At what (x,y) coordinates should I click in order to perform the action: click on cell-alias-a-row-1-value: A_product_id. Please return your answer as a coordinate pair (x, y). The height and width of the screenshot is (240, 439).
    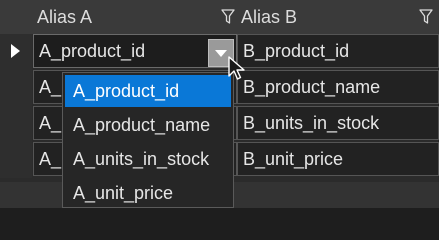
    Looking at the image, I should click on (92, 51).